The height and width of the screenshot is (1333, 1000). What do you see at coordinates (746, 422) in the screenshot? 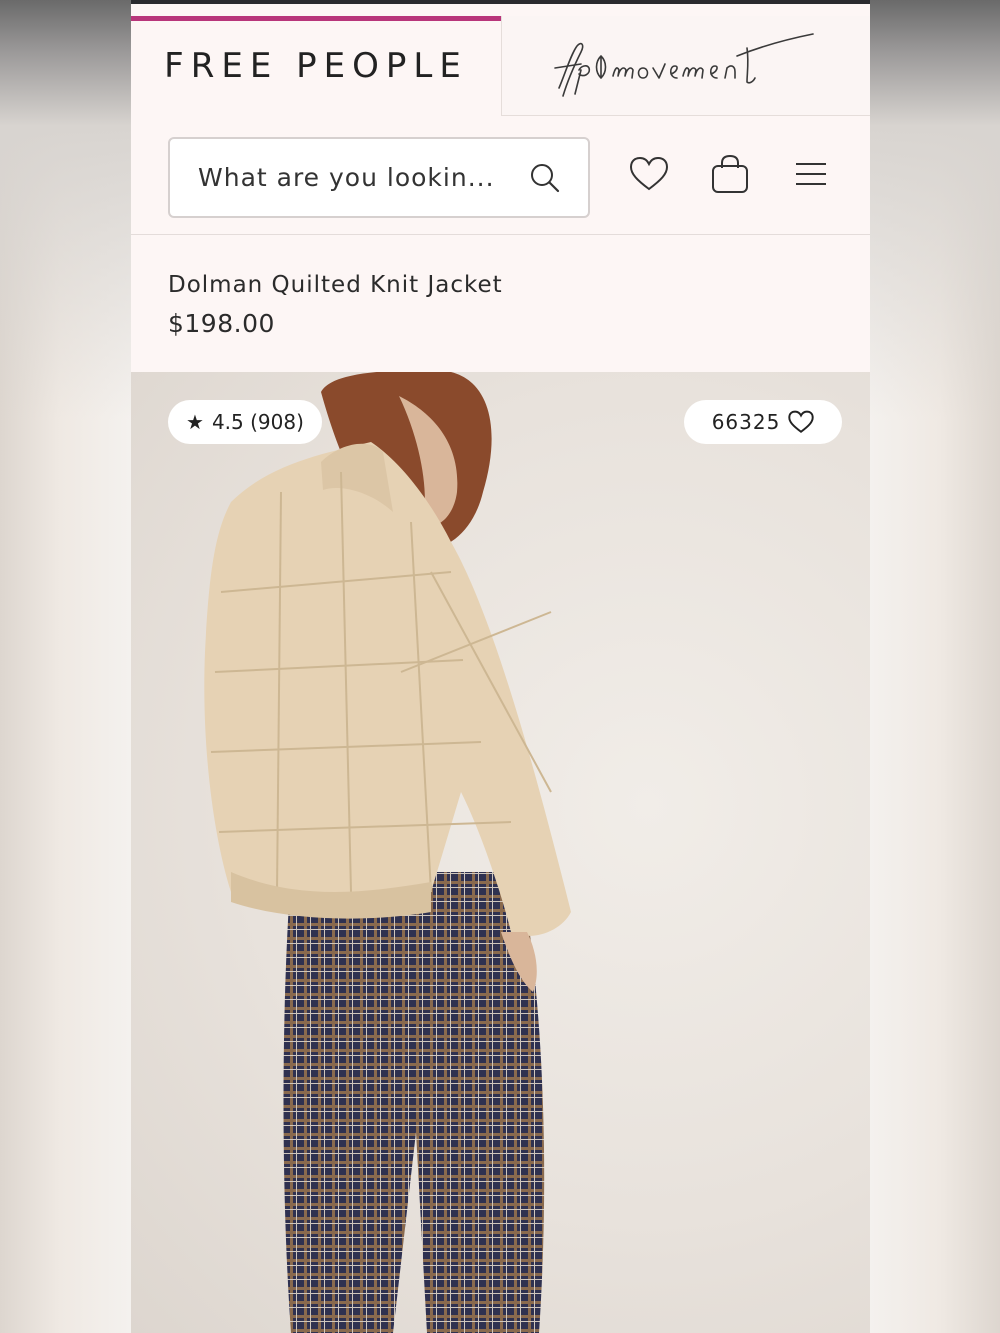
I see `likes-count: 66325` at bounding box center [746, 422].